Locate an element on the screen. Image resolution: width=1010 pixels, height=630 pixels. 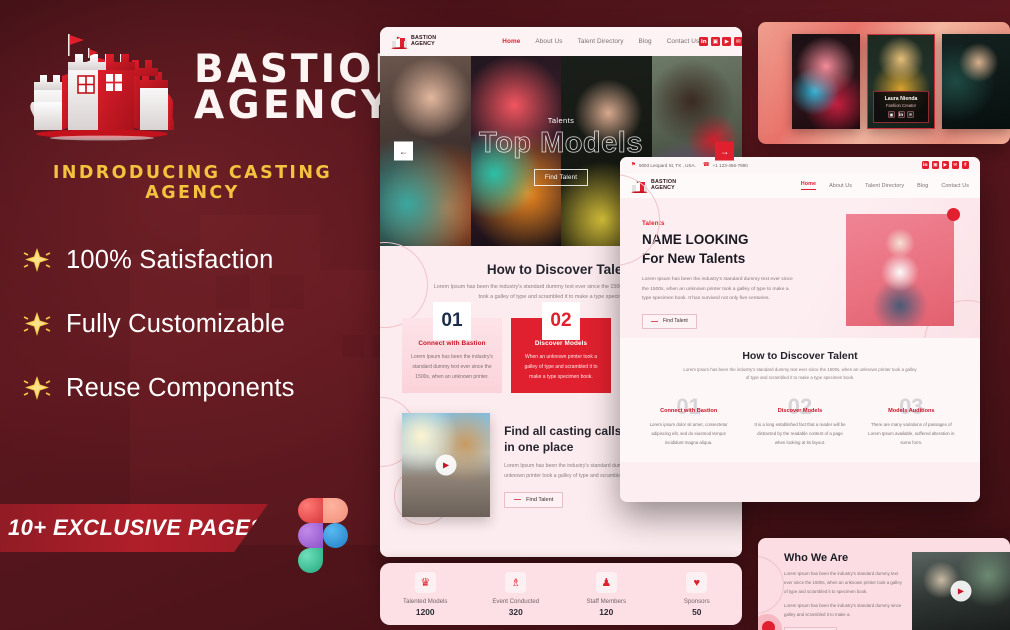
stat-value: 320 is located at coordinates (515, 612).